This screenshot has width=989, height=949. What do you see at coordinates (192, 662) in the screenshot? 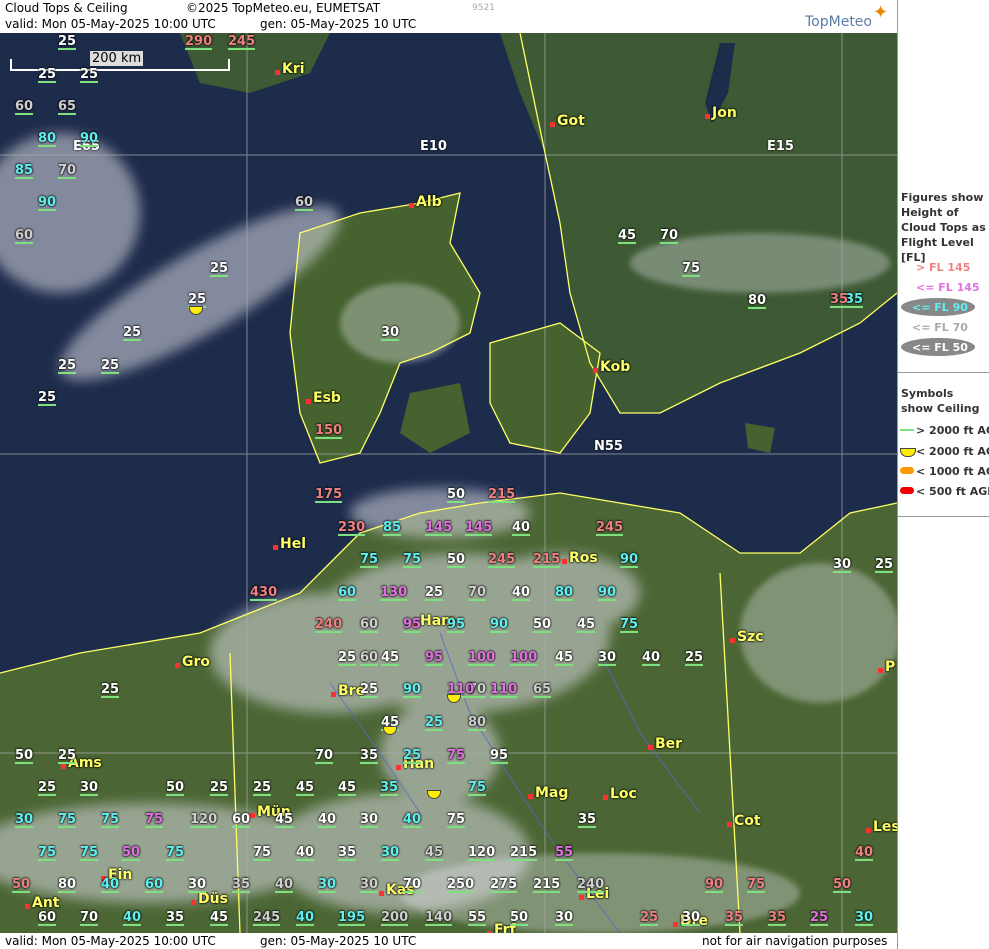
I see `city-label: Gro` at bounding box center [192, 662].